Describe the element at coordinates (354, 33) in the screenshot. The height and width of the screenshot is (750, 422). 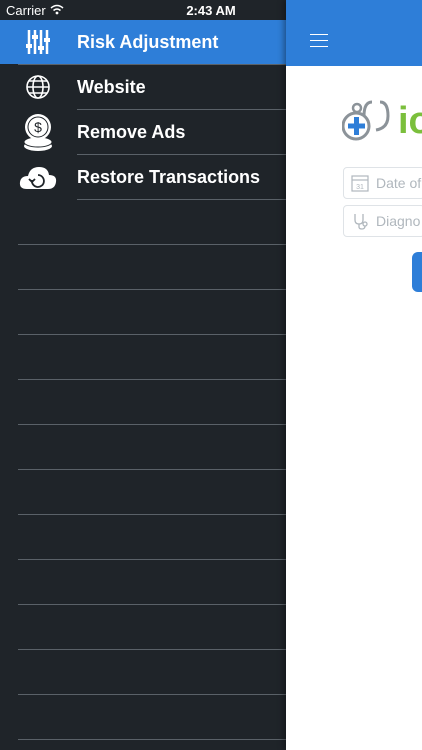
I see `nav-bar` at that location.